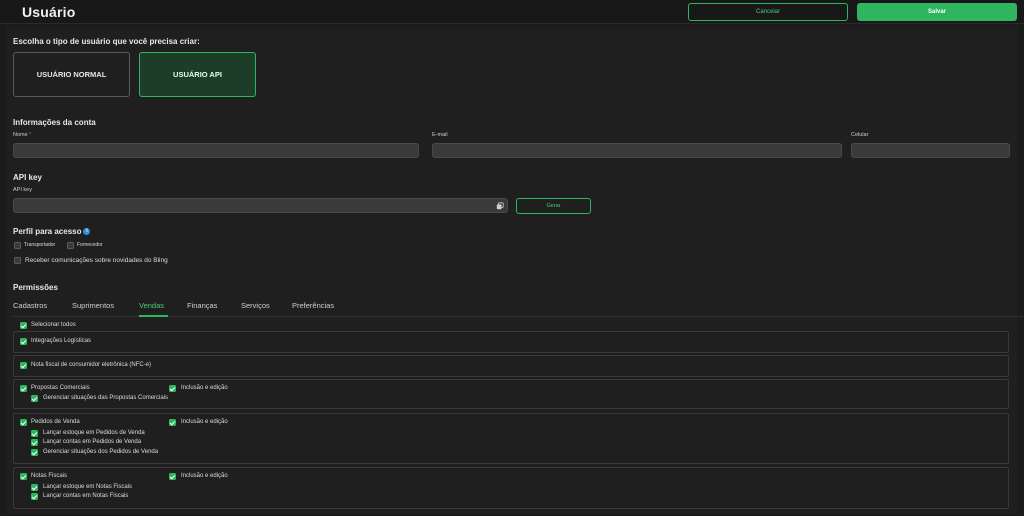 The width and height of the screenshot is (1024, 516). What do you see at coordinates (17, 245) in the screenshot?
I see `checkbox-transportador` at bounding box center [17, 245].